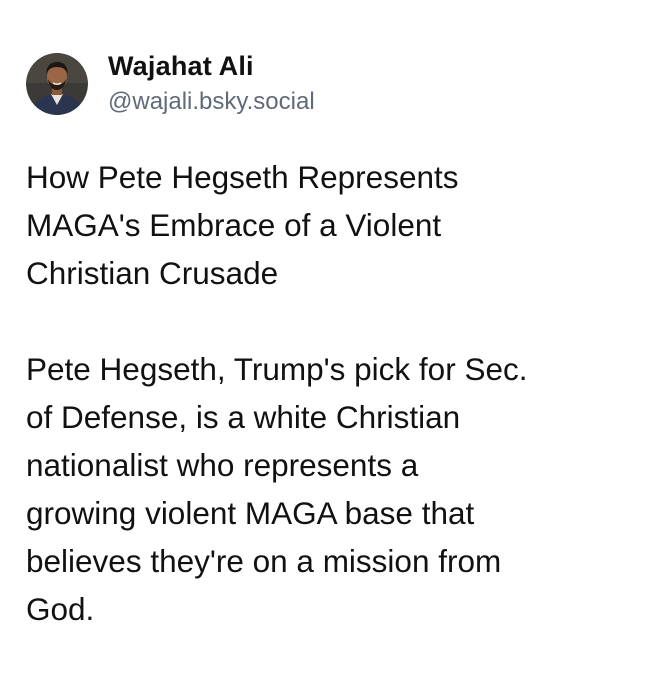 The height and width of the screenshot is (680, 645). Describe the element at coordinates (211, 102) in the screenshot. I see `author-handle: @wajali.bsky.social` at that location.